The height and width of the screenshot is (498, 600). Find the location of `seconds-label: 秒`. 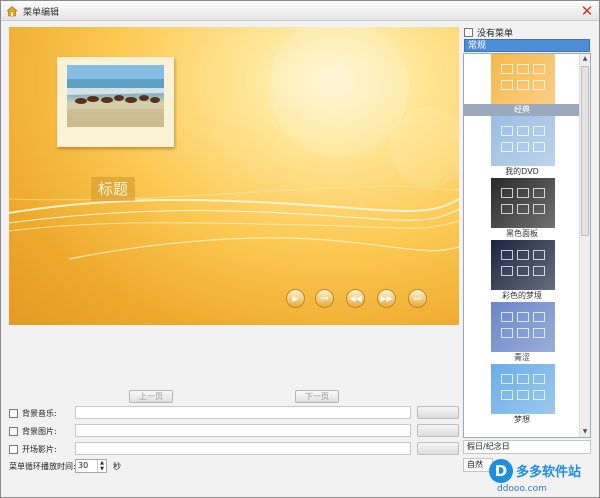

seconds-label: 秒 is located at coordinates (117, 466).